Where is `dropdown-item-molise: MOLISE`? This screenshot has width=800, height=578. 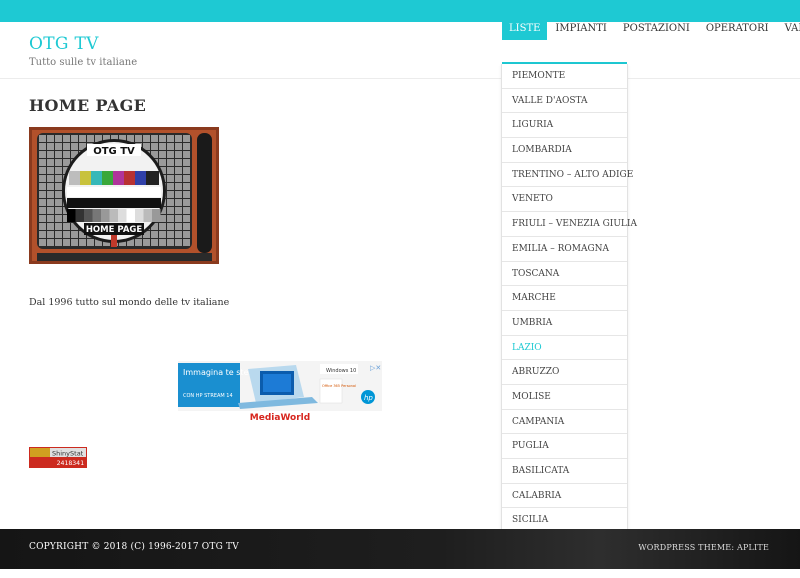
dropdown-item-molise: MOLISE is located at coordinates (564, 397).